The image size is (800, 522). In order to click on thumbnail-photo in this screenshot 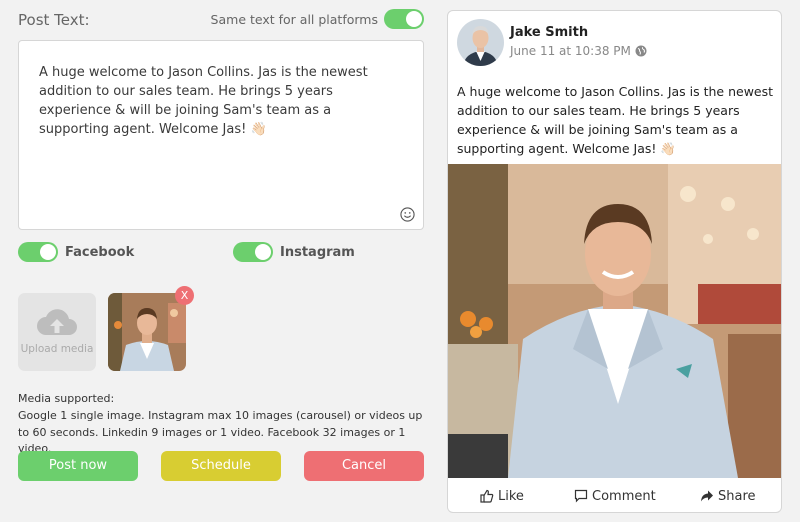, I will do `click(147, 332)`.